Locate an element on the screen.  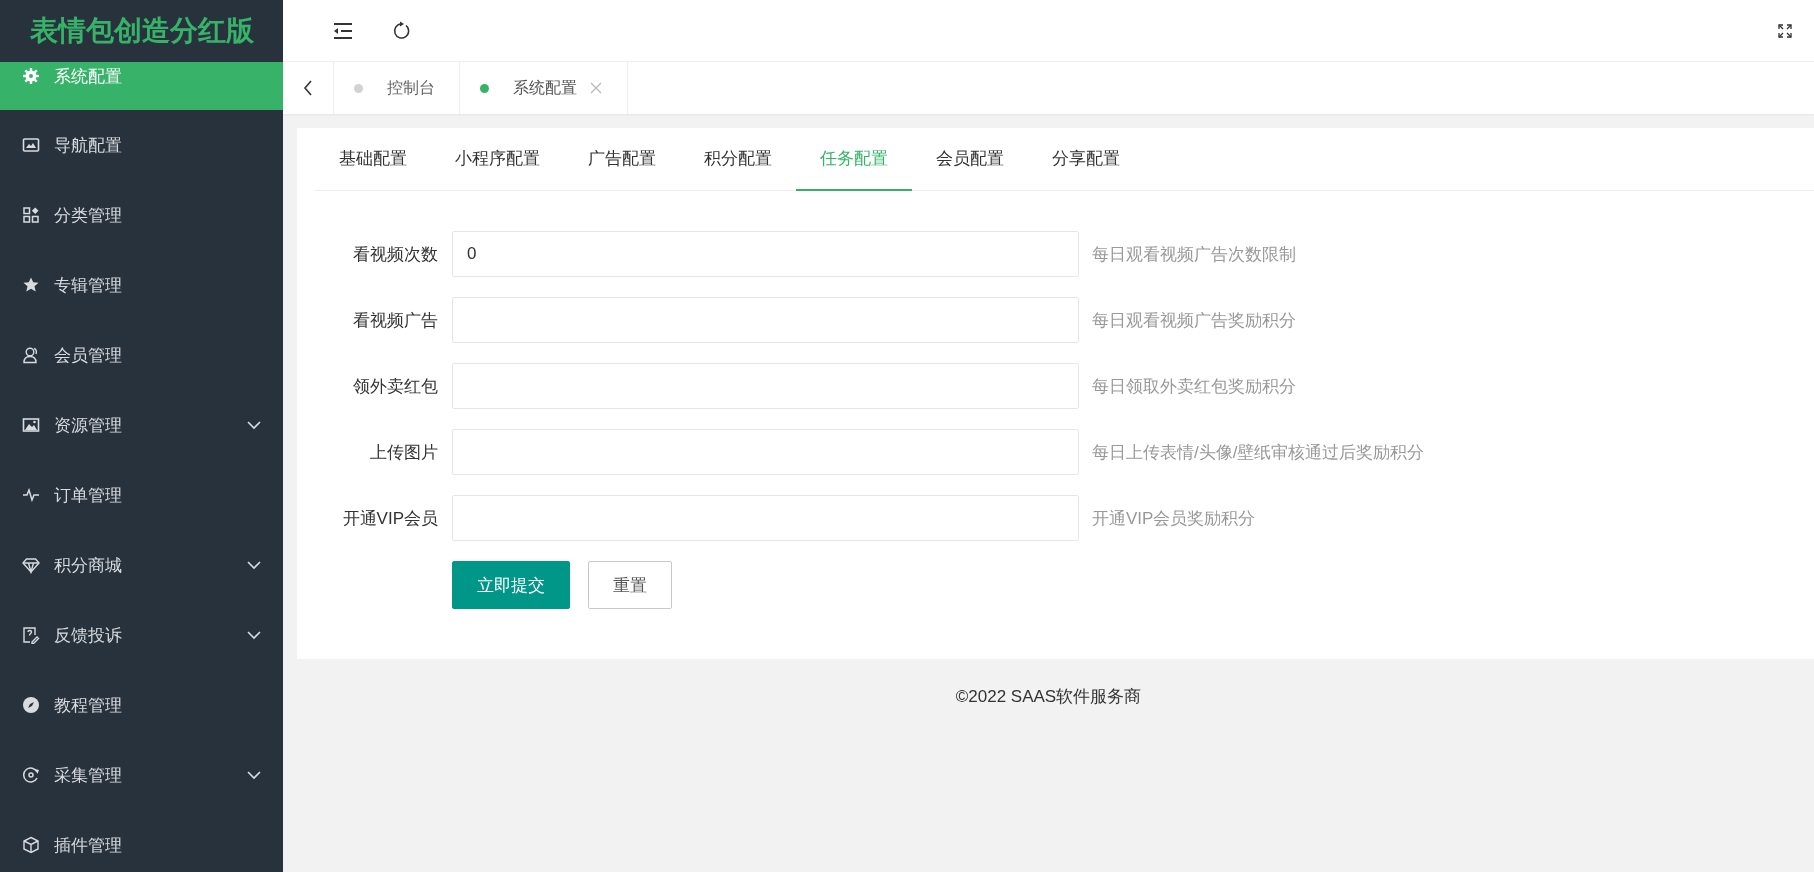
sidebar-item: 教程管理 is located at coordinates (141, 705).